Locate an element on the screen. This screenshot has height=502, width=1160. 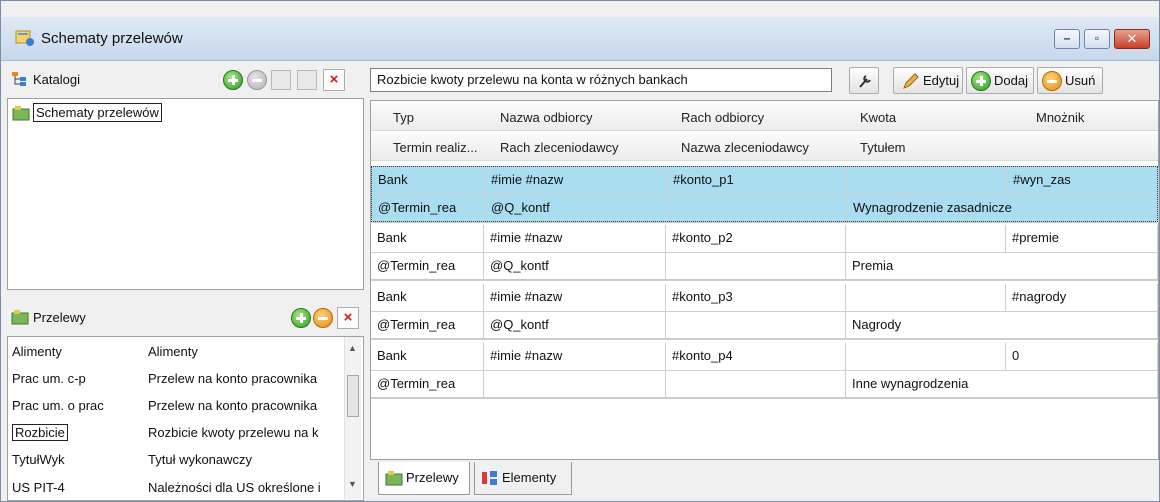
tree-item-schematy: Schematy przelewów is located at coordinates (97, 112).